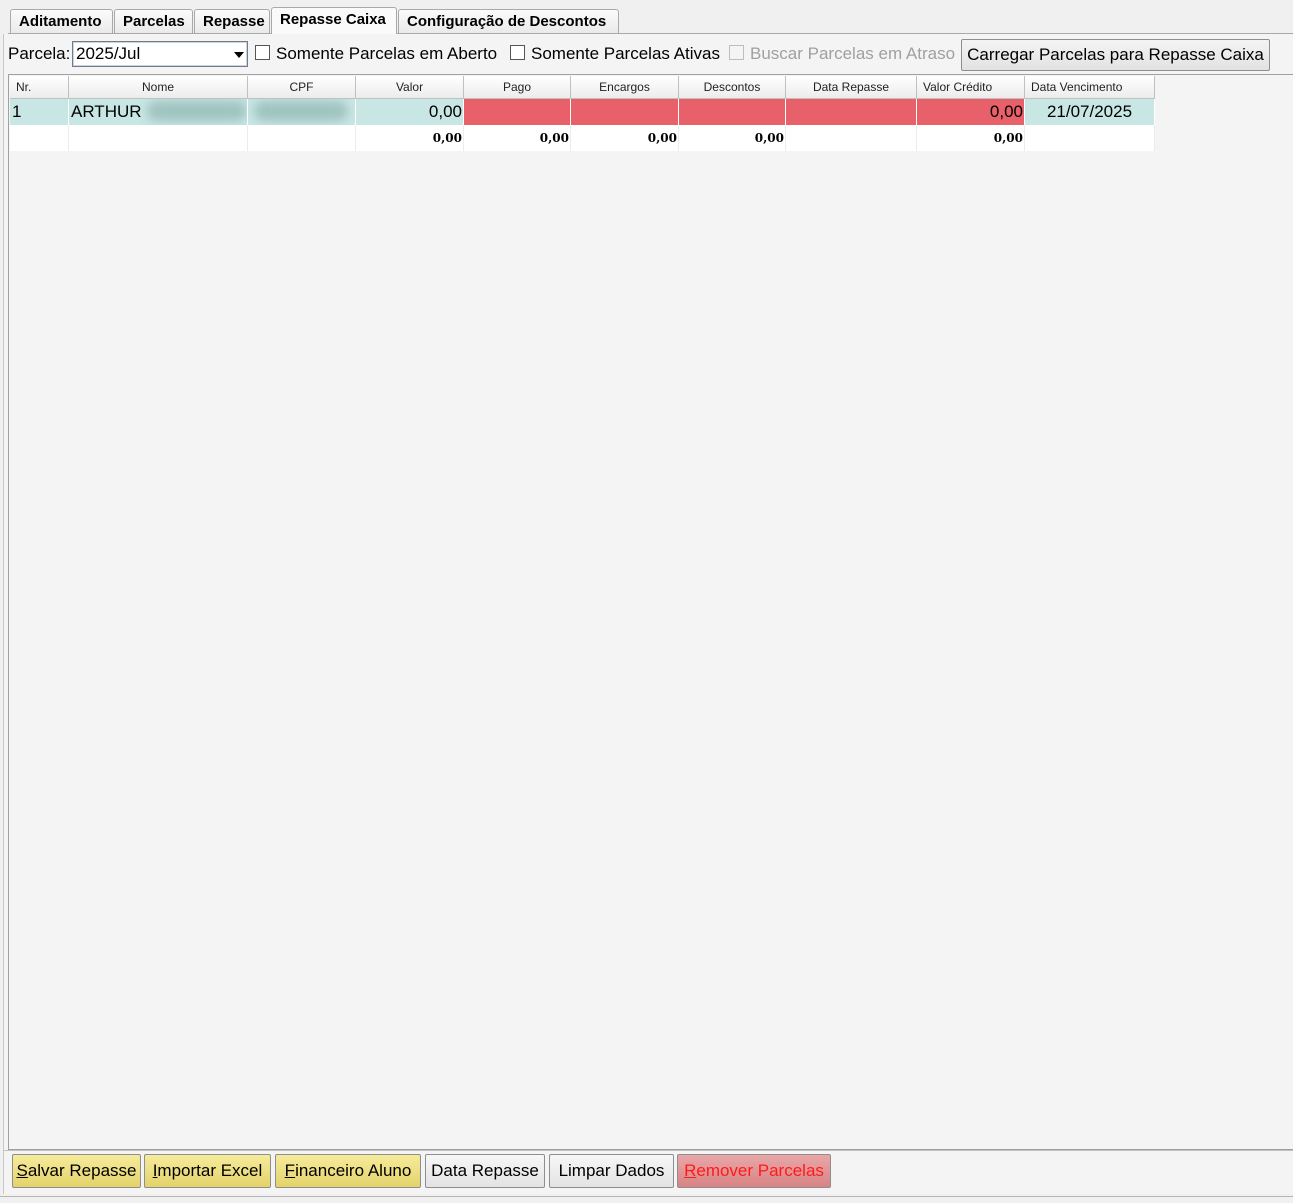  I want to click on total-descontos: 0,00, so click(732, 138).